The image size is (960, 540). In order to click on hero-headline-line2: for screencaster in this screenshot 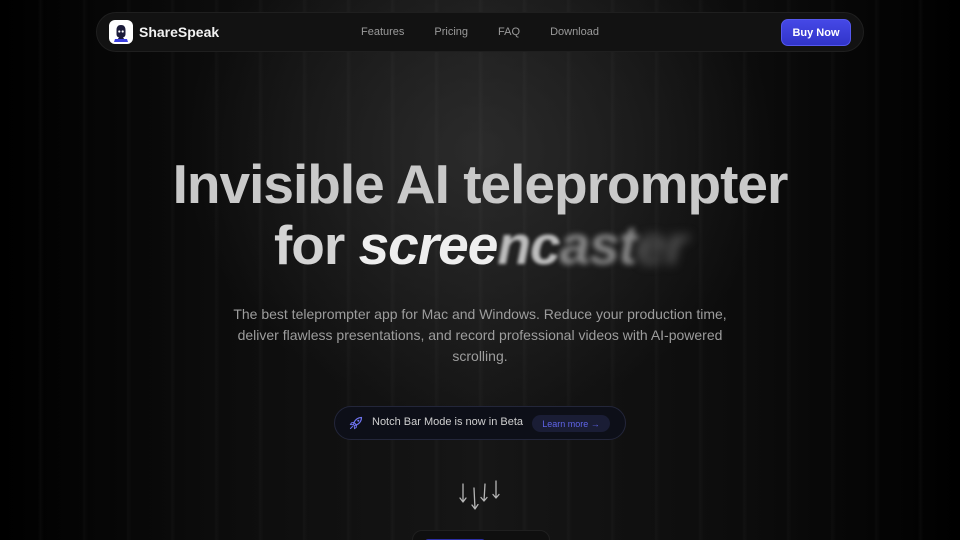, I will do `click(480, 245)`.